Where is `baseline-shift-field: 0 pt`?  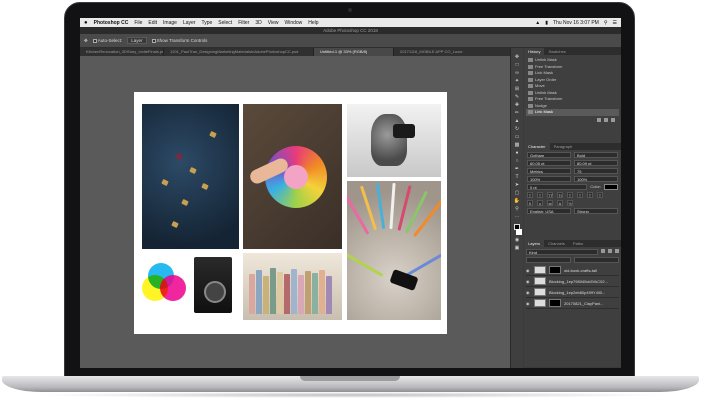 baseline-shift-field: 0 pt is located at coordinates (557, 187).